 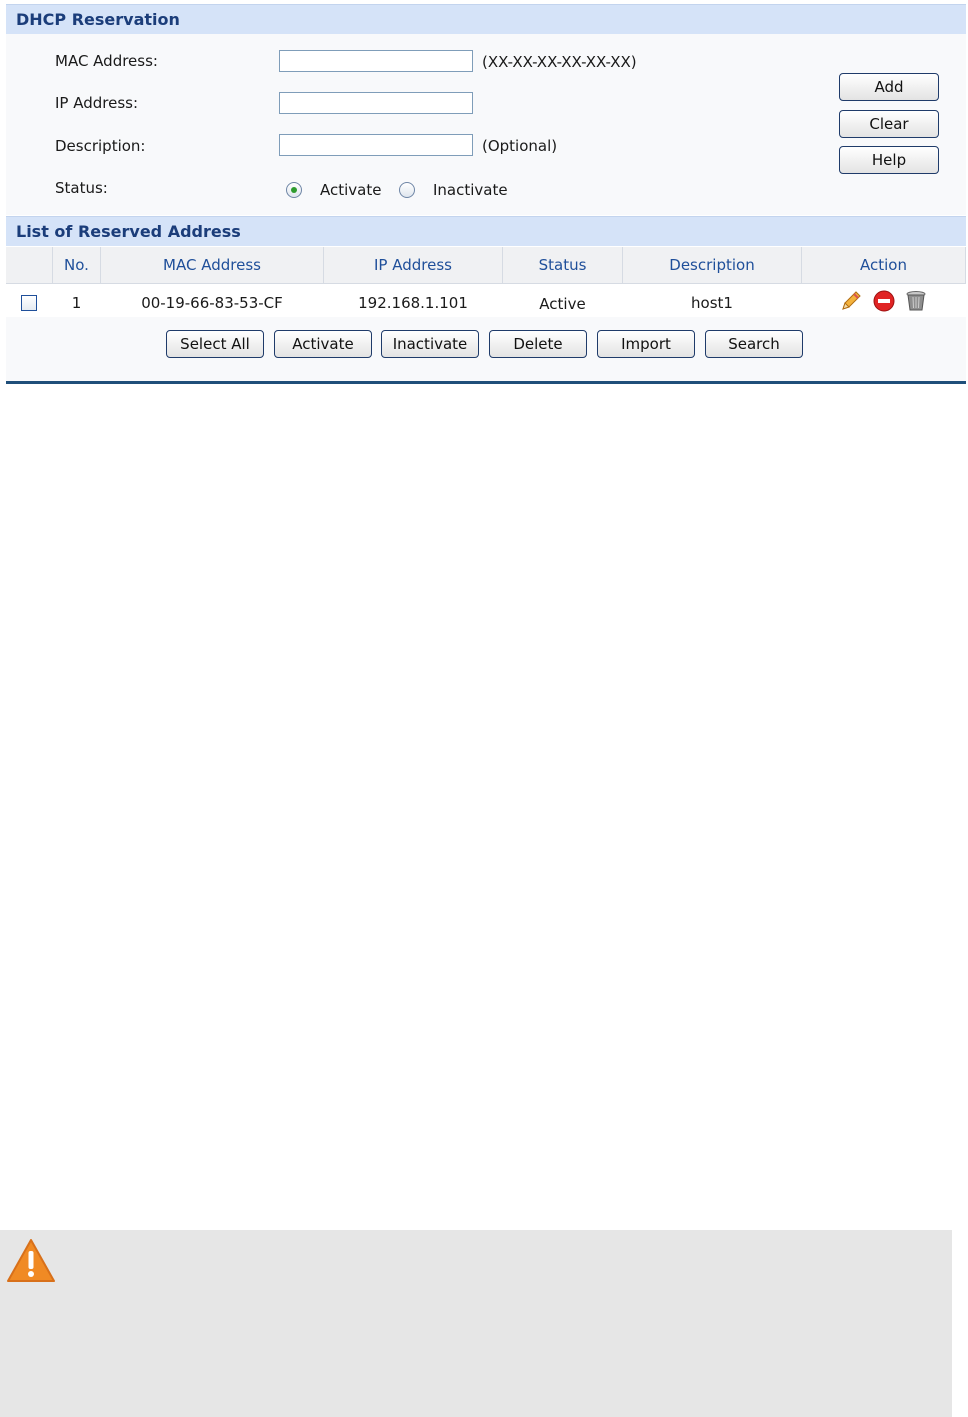 I want to click on section-divider, so click(x=486, y=382).